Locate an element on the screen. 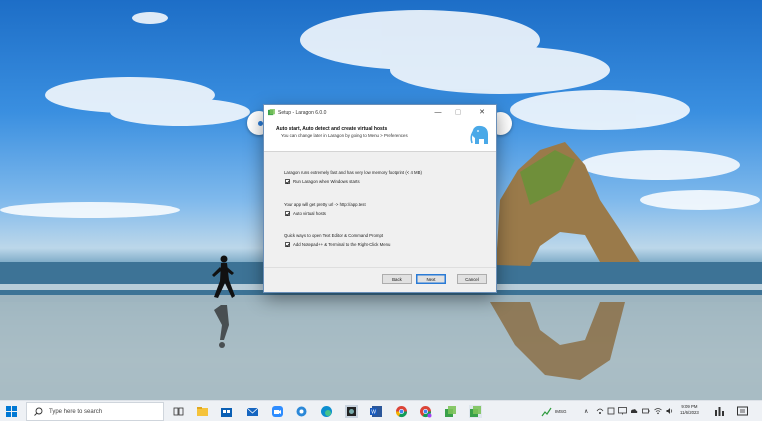  screen-right-margin is located at coordinates (766, 216).